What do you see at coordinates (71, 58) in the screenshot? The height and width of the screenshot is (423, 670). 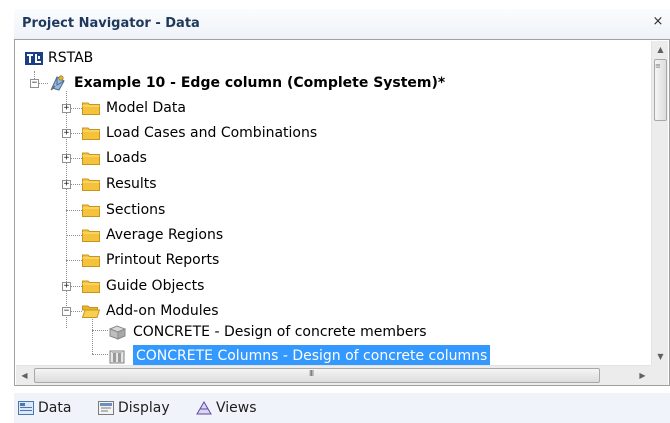 I see `tree-root-label: RSTAB` at bounding box center [71, 58].